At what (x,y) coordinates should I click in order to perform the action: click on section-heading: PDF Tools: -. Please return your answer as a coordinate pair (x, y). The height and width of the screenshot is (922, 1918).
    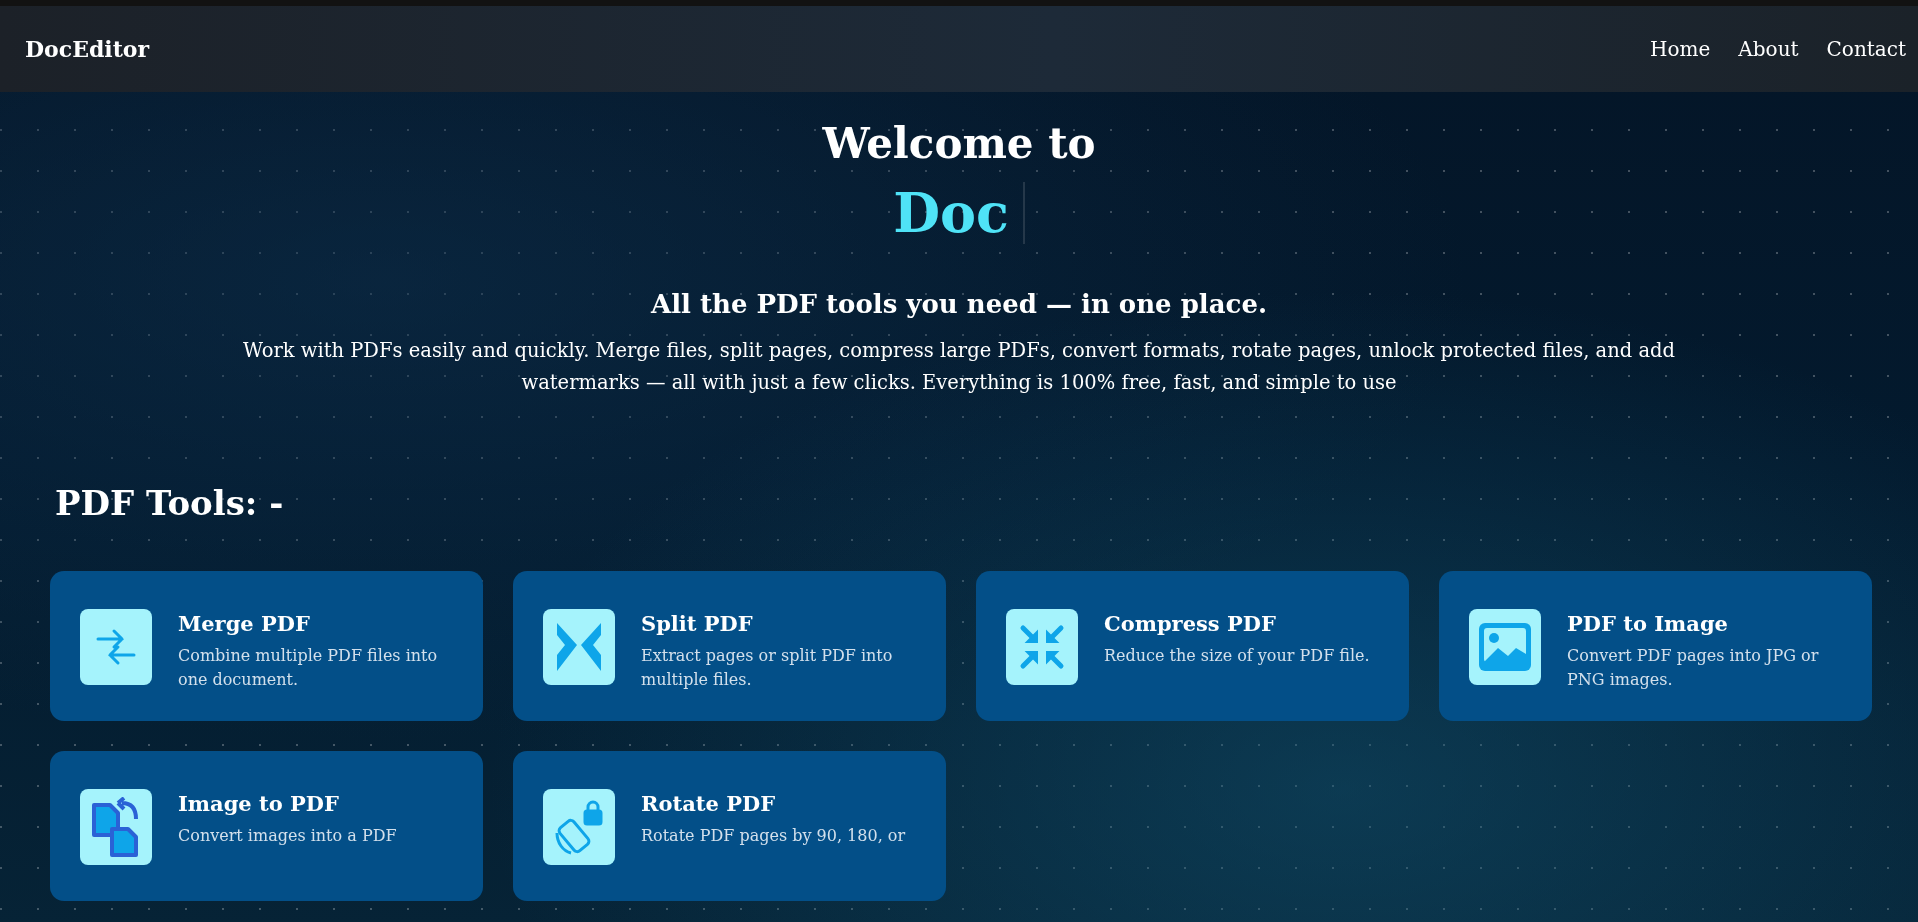
    Looking at the image, I should click on (170, 503).